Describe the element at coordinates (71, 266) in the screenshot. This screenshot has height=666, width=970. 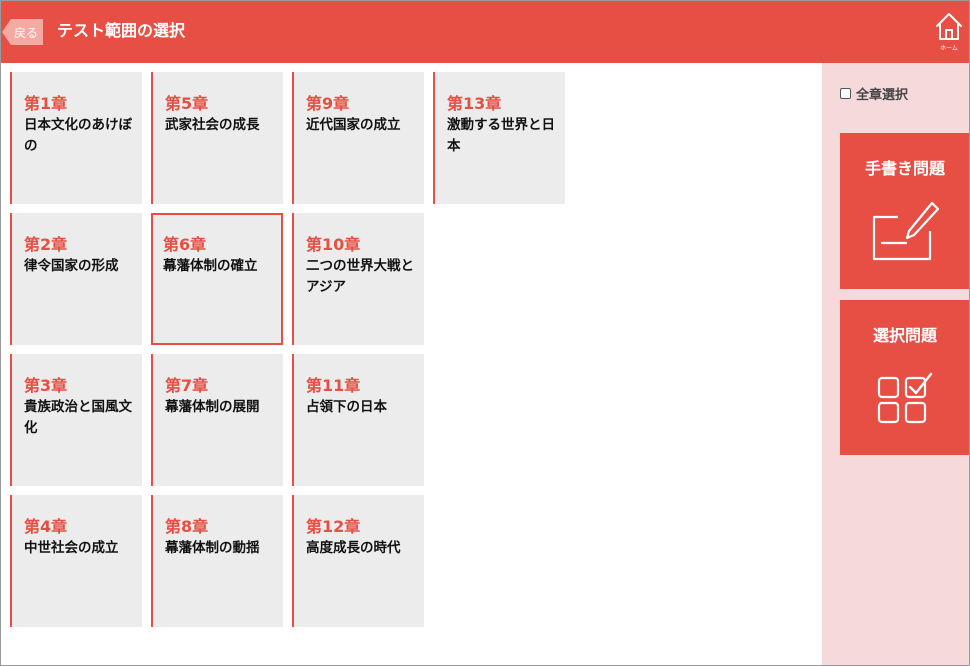
I see `chapter-title: 律令国家の形成` at that location.